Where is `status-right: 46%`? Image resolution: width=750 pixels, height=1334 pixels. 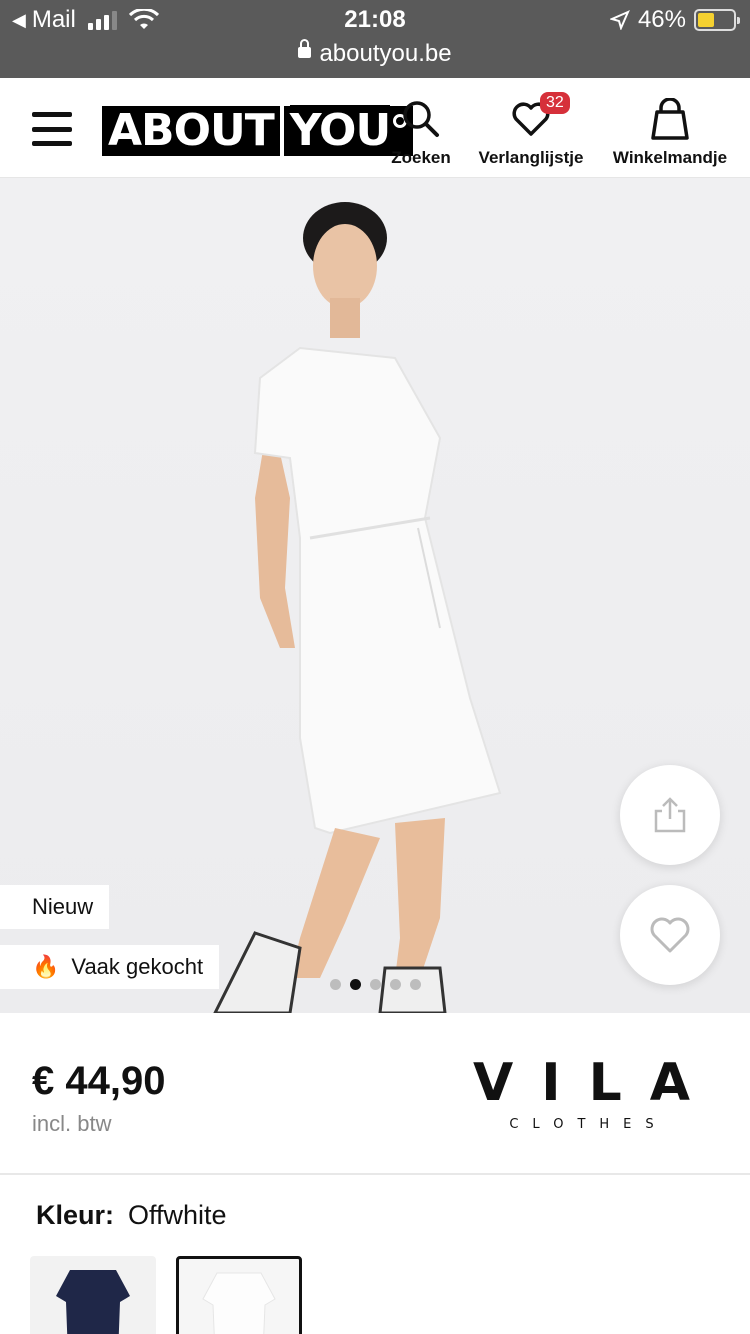 status-right: 46% is located at coordinates (674, 20).